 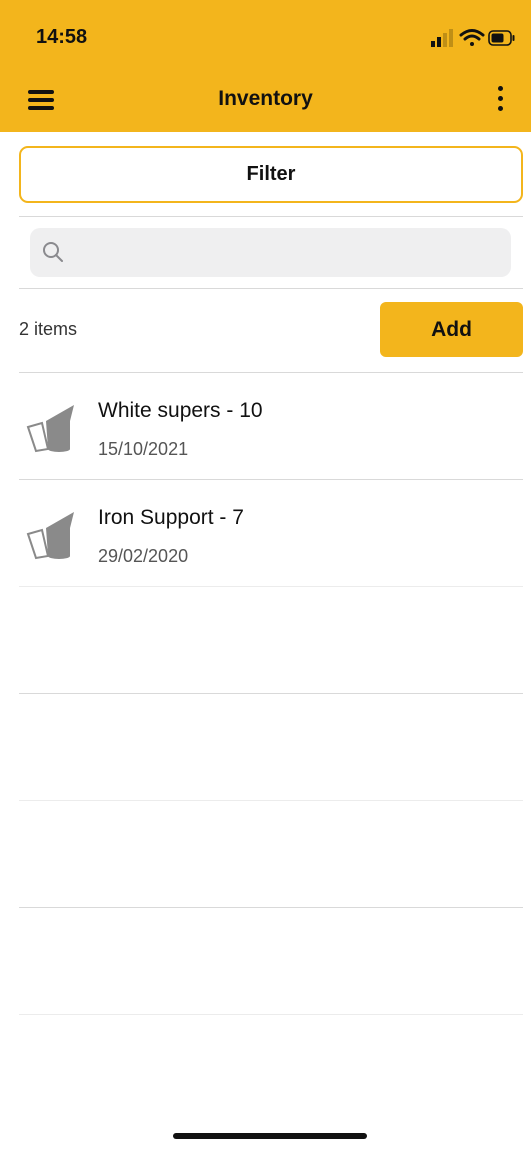 What do you see at coordinates (62, 37) in the screenshot?
I see `status-time: 14:58` at bounding box center [62, 37].